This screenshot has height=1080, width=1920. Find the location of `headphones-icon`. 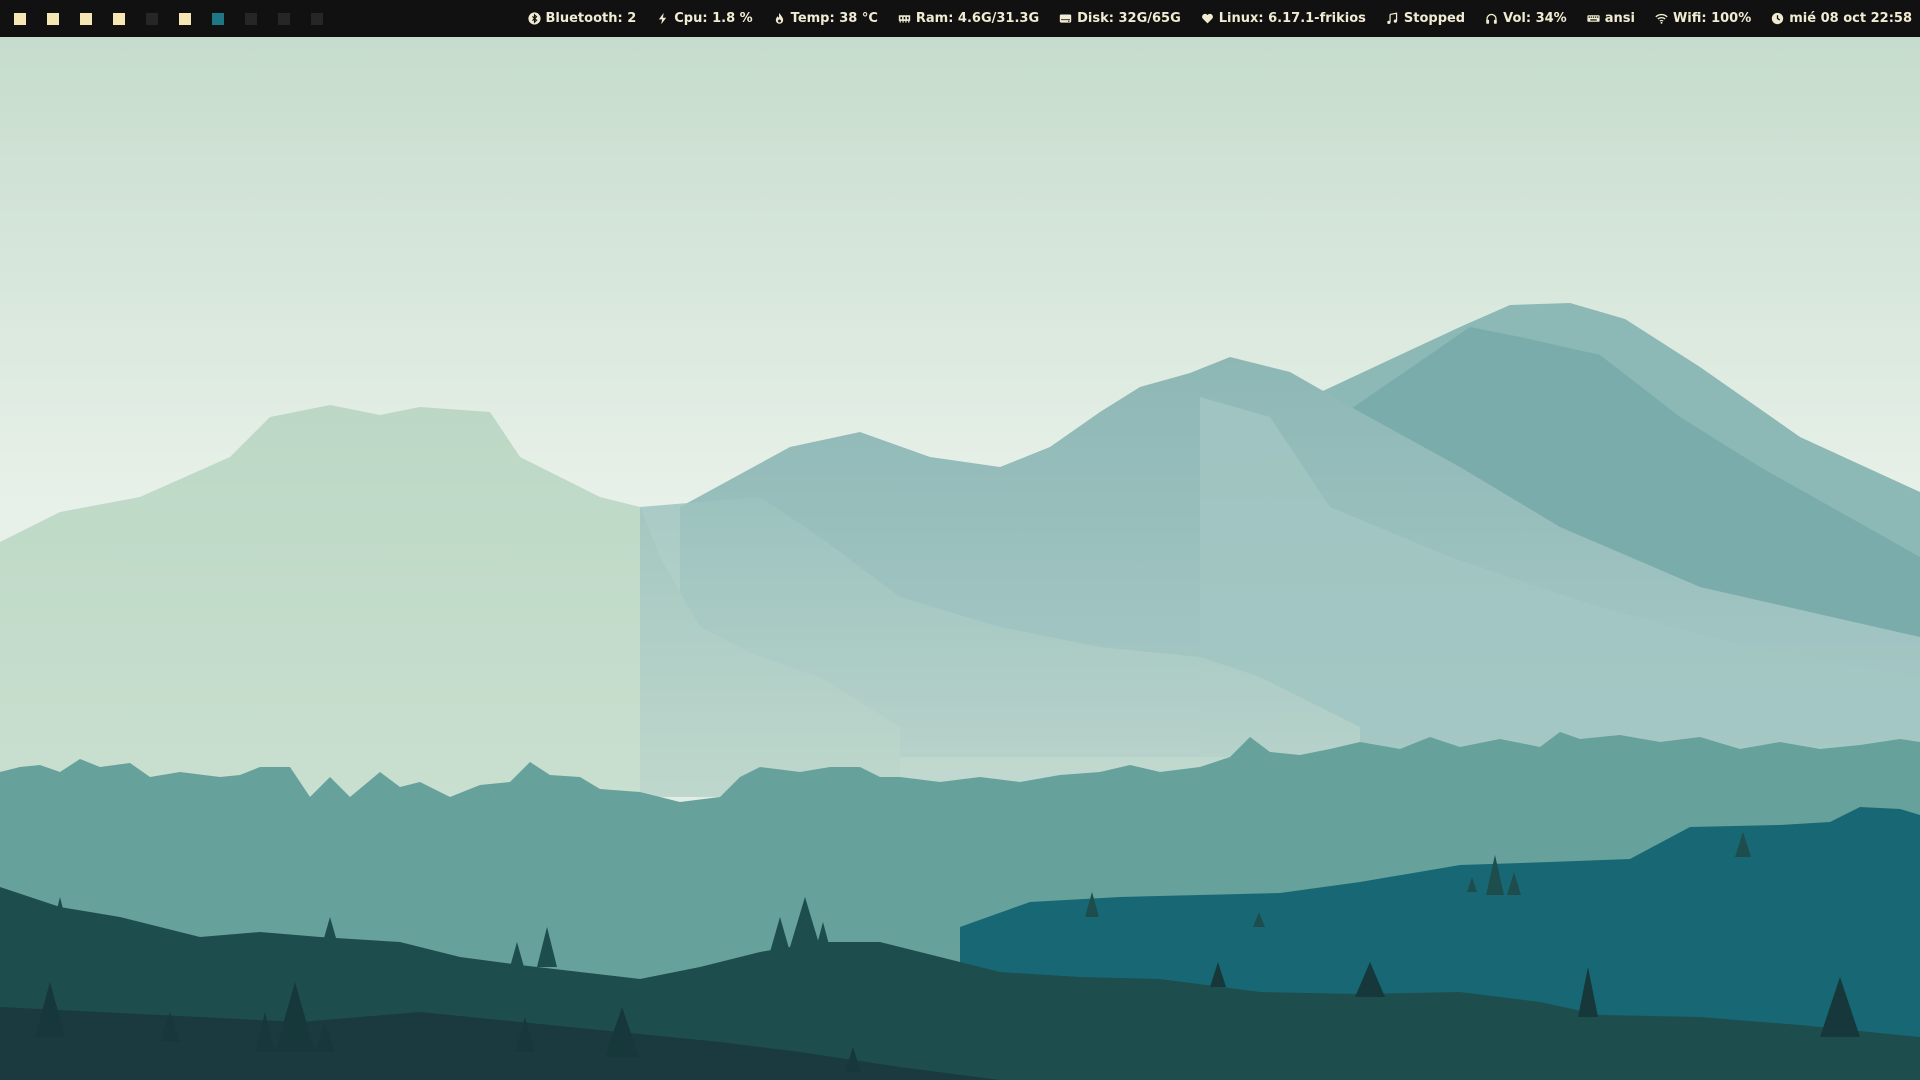

headphones-icon is located at coordinates (1491, 18).